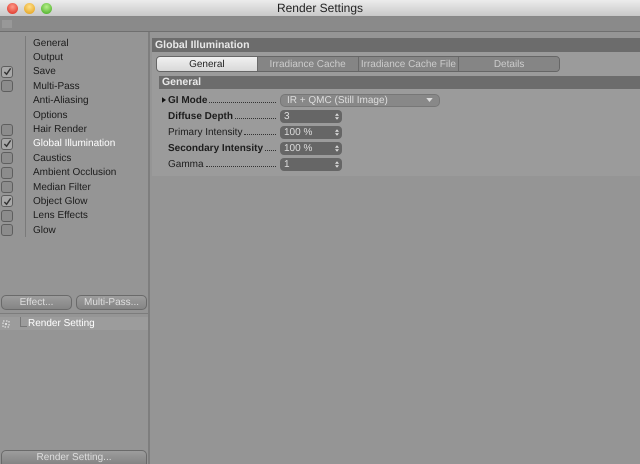 The width and height of the screenshot is (640, 464). I want to click on sidebar-item: Glow, so click(44, 230).